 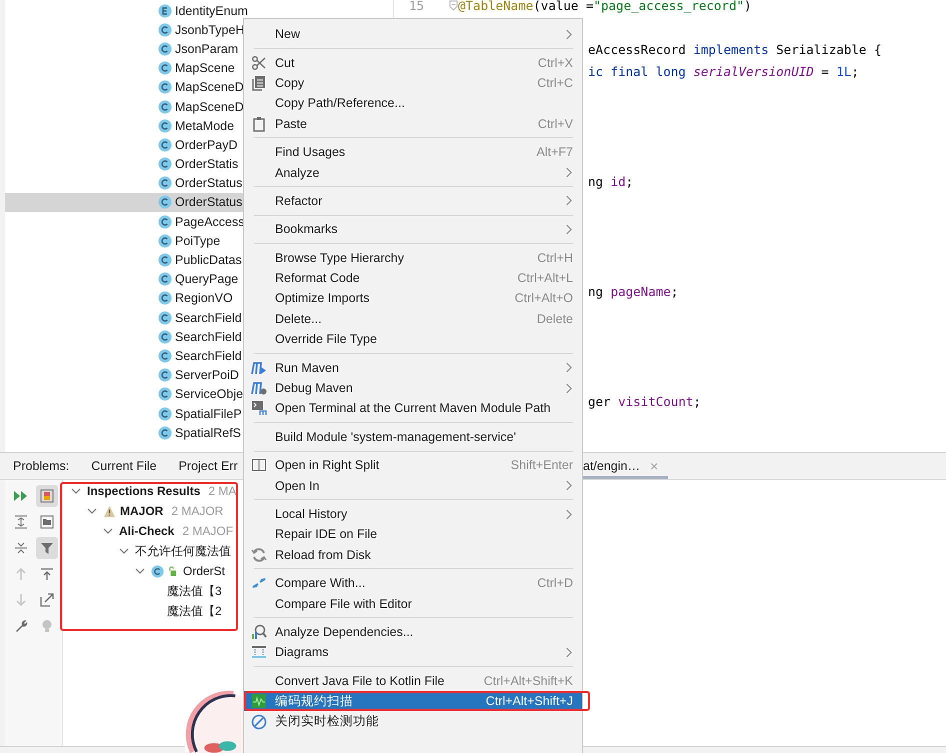 I want to click on menu-item: Debug Maven, so click(x=413, y=388).